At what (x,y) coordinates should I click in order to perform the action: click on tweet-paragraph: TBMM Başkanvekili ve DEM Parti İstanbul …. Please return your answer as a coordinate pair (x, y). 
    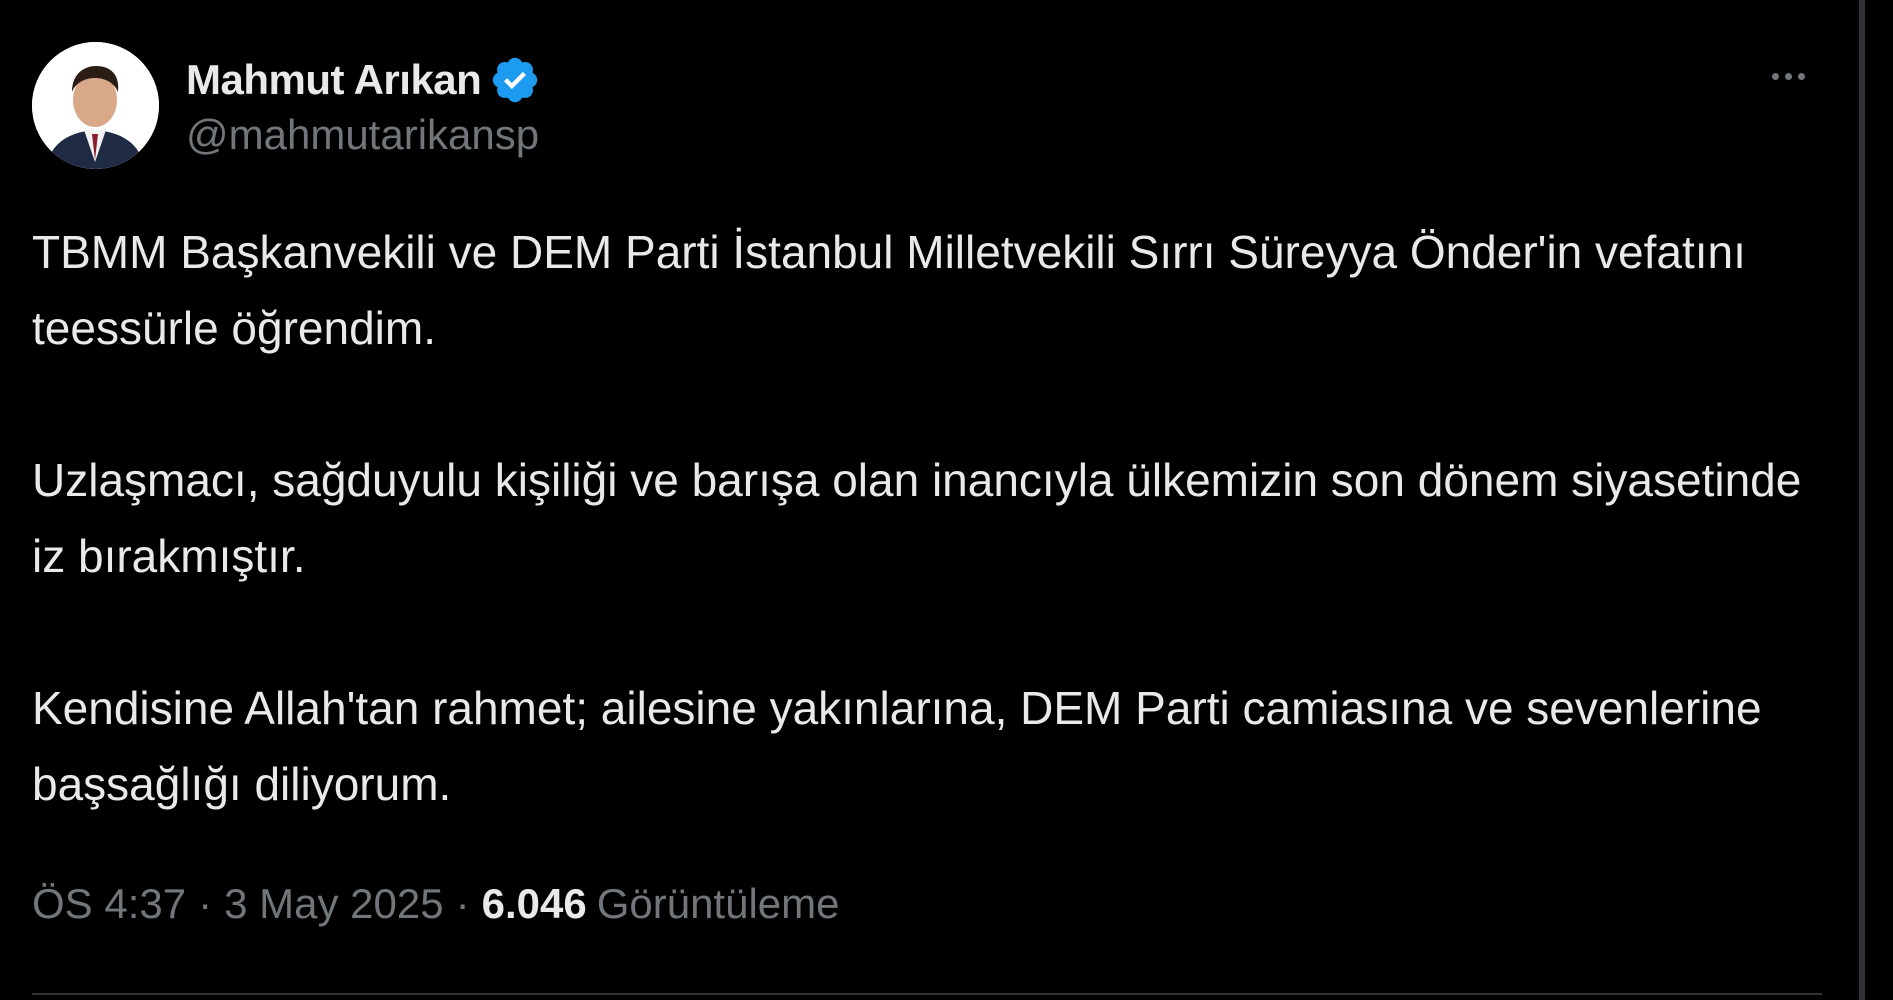
    Looking at the image, I should click on (889, 290).